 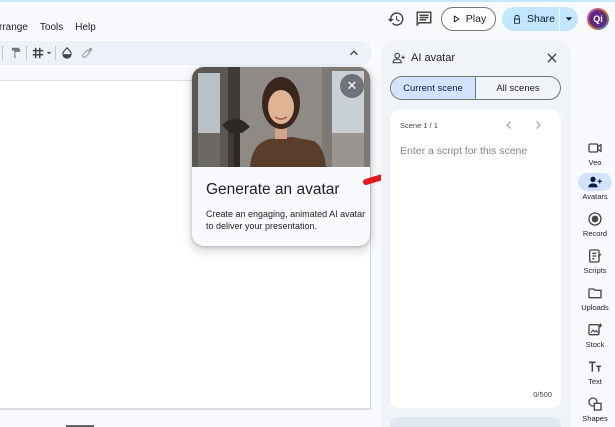 I want to click on grid-icon, so click(x=38, y=53).